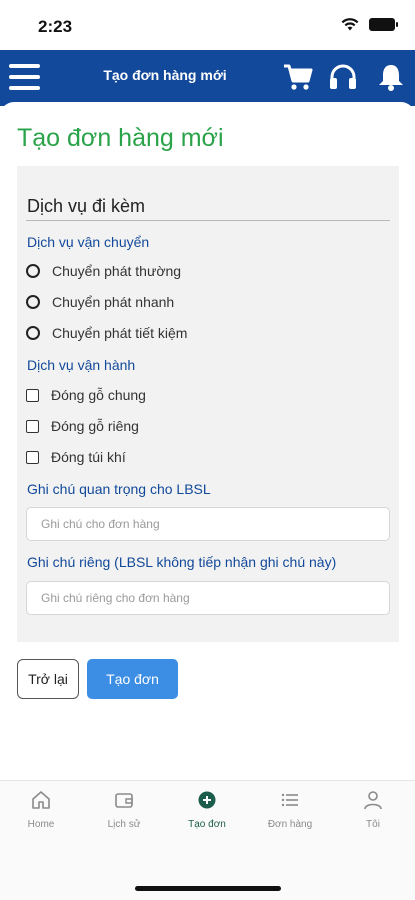  I want to click on menu-icon, so click(24, 77).